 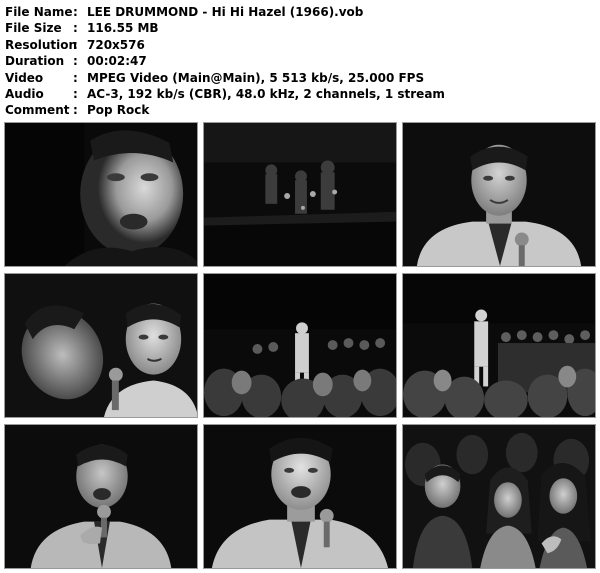 I want to click on thumbnail-image-singer-closeup-face, so click(x=101, y=194).